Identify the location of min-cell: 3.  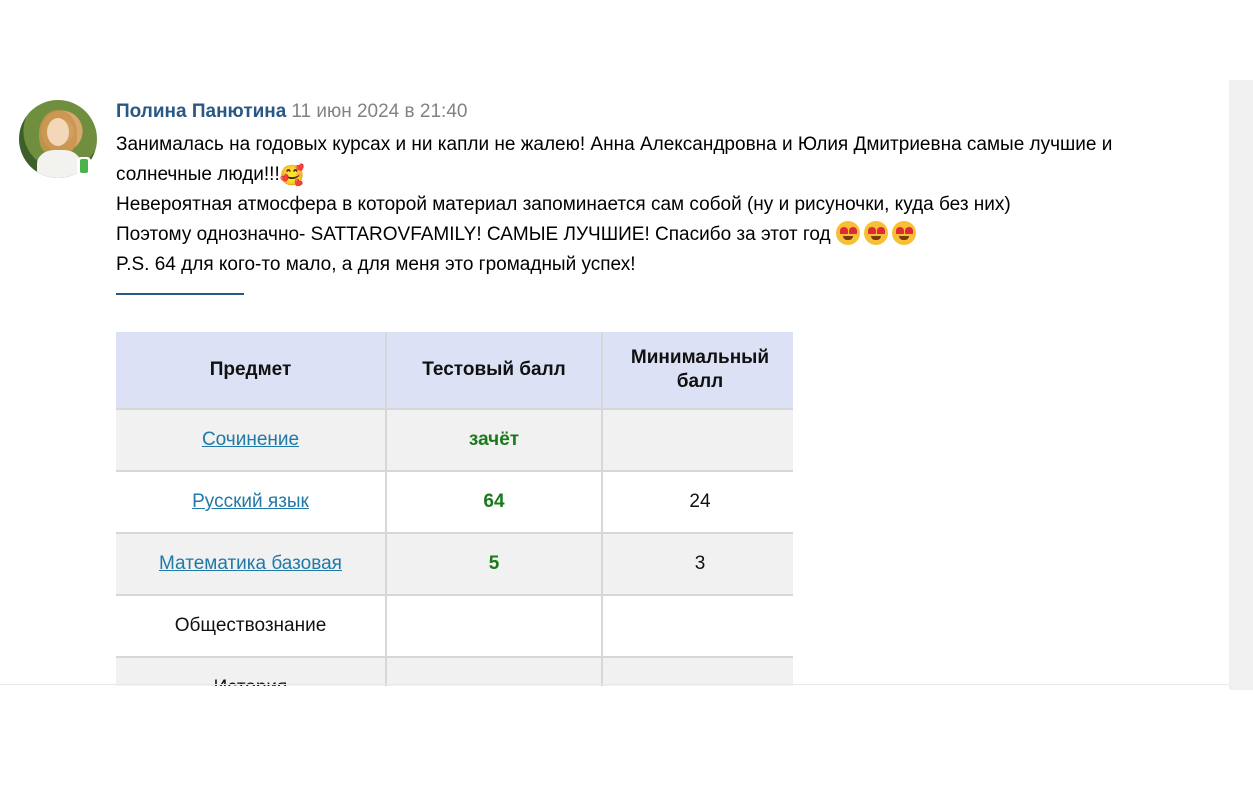
(697, 564).